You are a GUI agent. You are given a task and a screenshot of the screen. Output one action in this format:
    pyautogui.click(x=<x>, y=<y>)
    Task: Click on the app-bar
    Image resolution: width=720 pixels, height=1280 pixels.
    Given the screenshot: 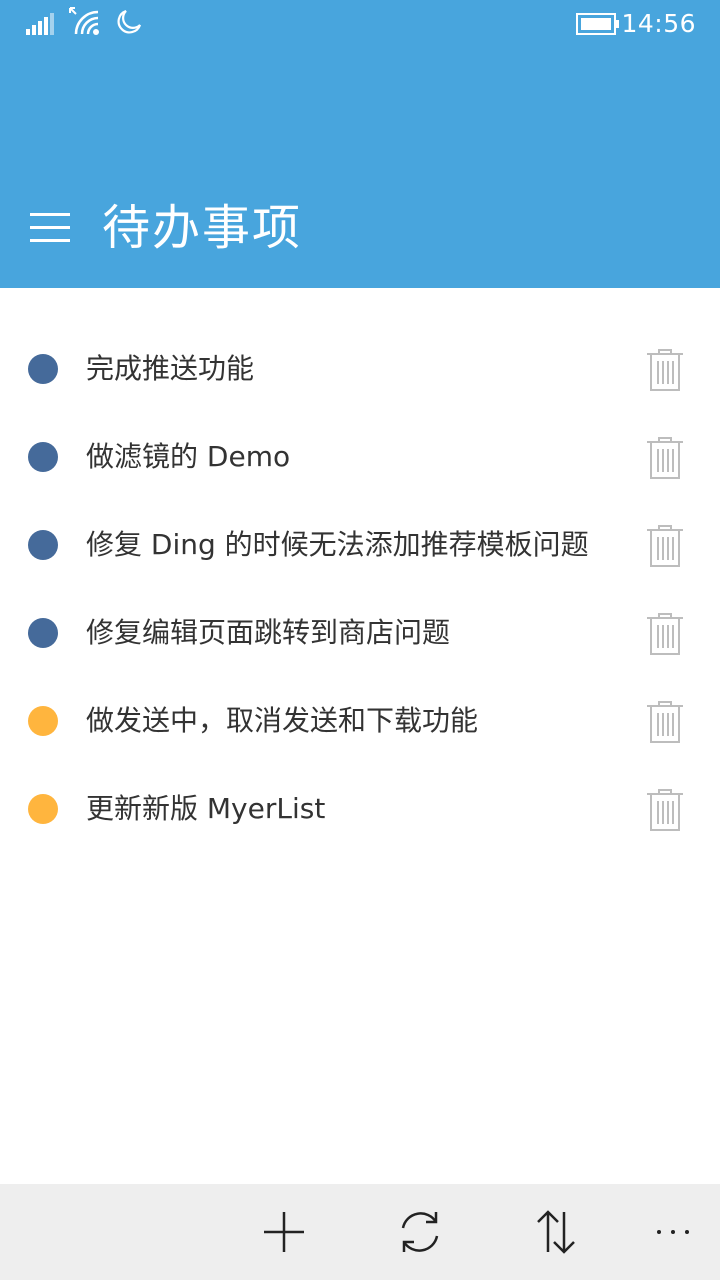 What is the action you would take?
    pyautogui.click(x=360, y=1232)
    